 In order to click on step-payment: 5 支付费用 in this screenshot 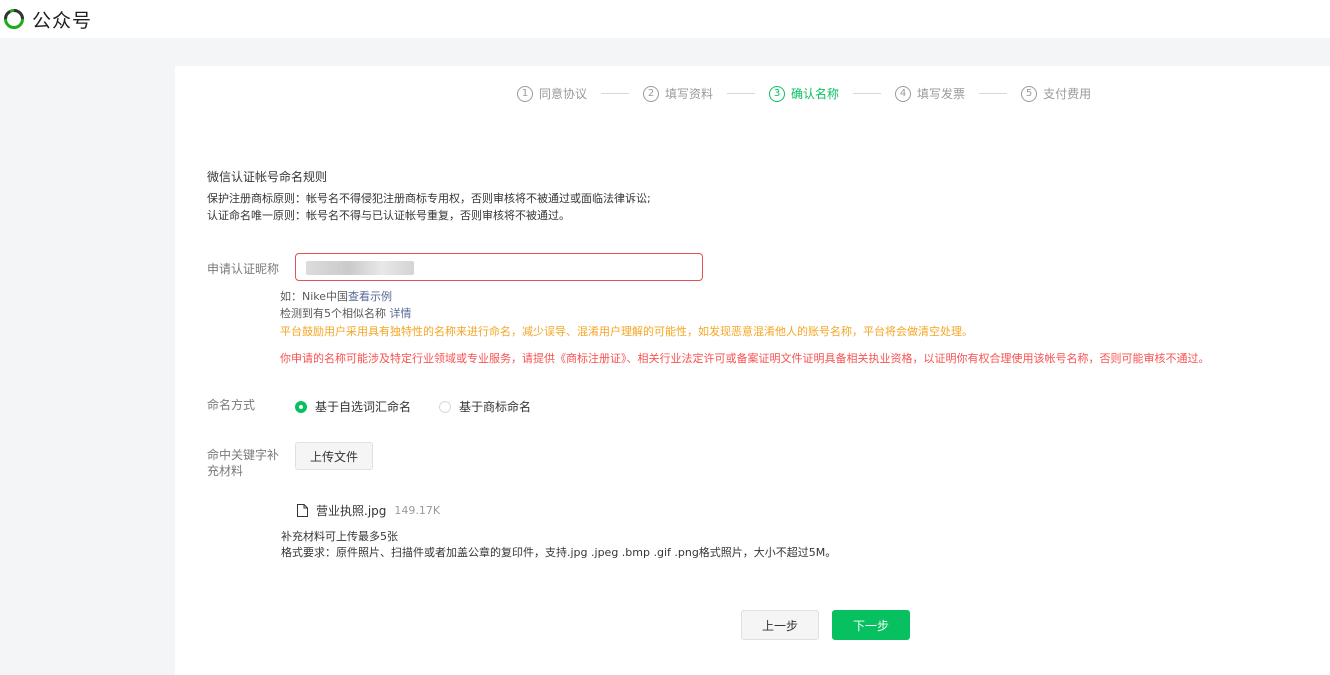, I will do `click(1056, 93)`.